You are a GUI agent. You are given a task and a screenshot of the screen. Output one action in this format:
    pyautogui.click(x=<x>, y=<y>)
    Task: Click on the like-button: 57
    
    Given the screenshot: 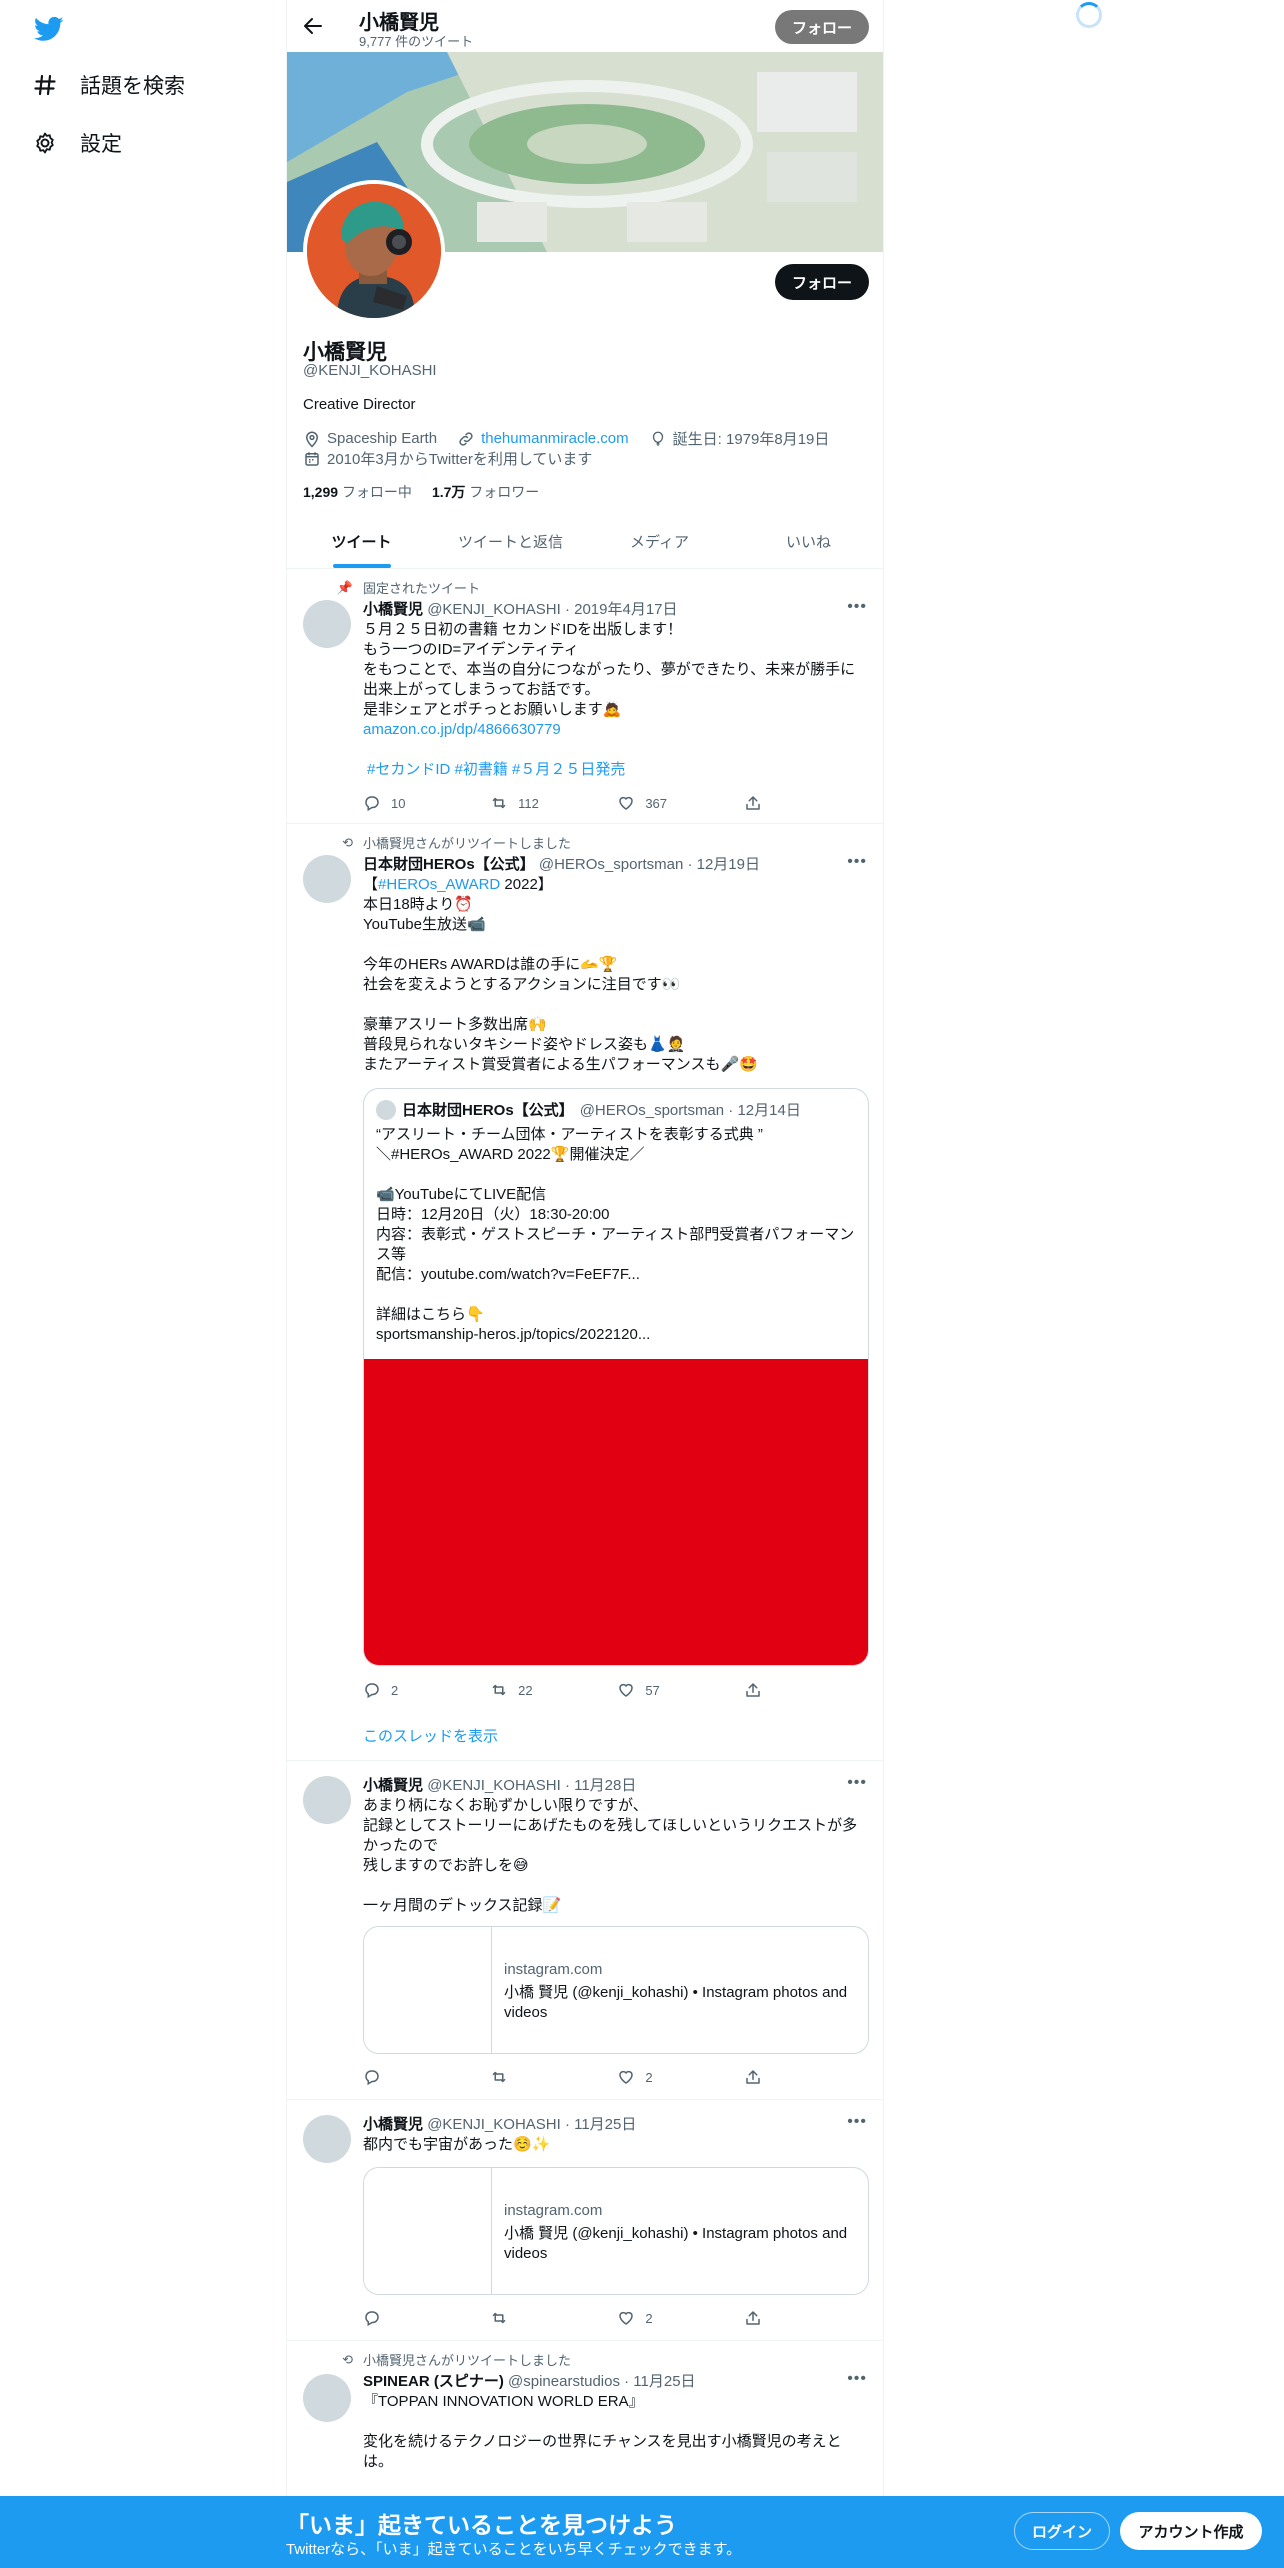 What is the action you would take?
    pyautogui.click(x=680, y=1690)
    